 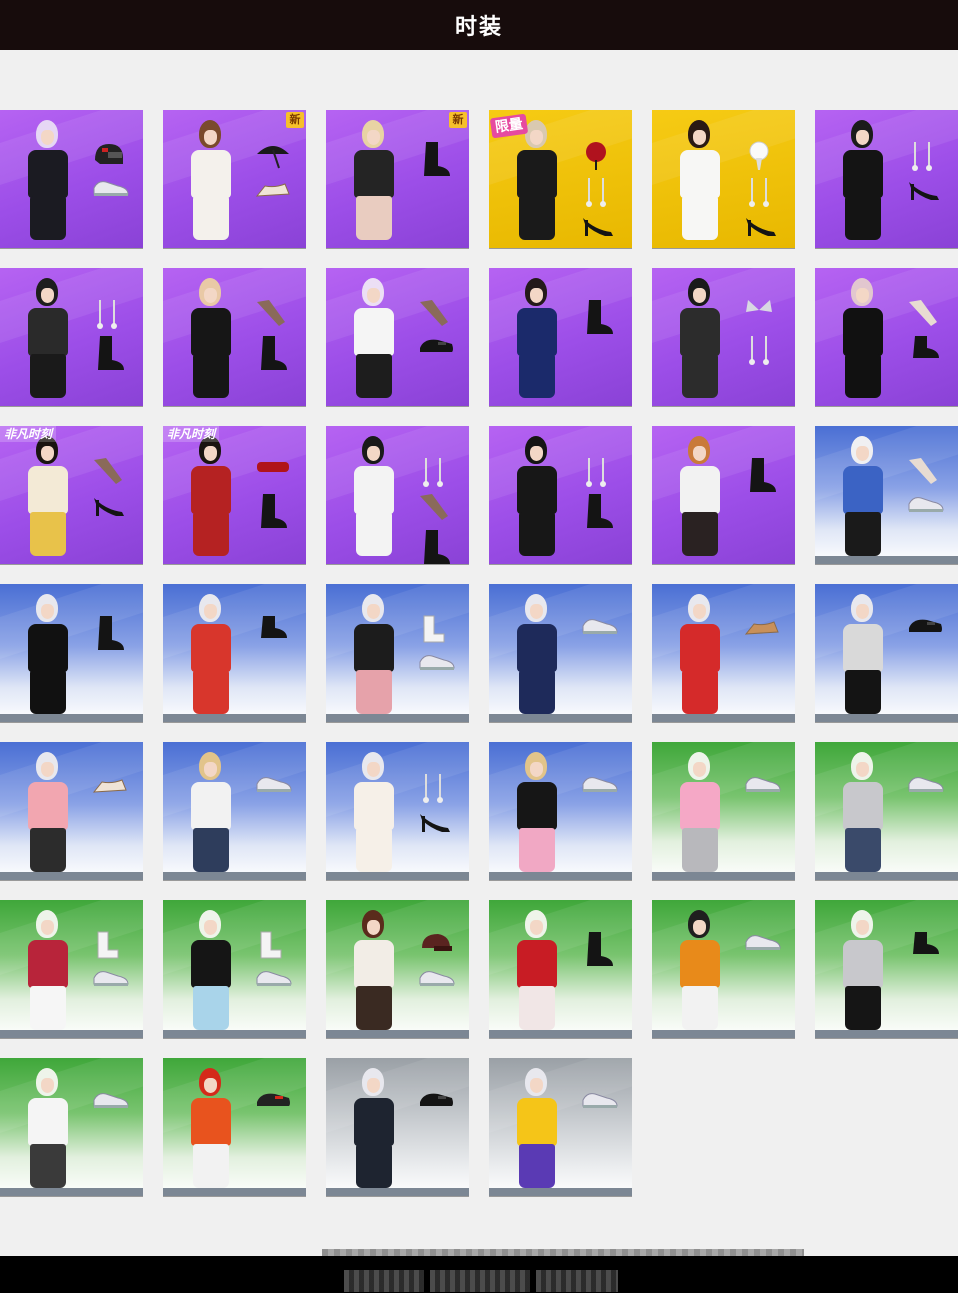 What do you see at coordinates (924, 473) in the screenshot?
I see `glove-icon` at bounding box center [924, 473].